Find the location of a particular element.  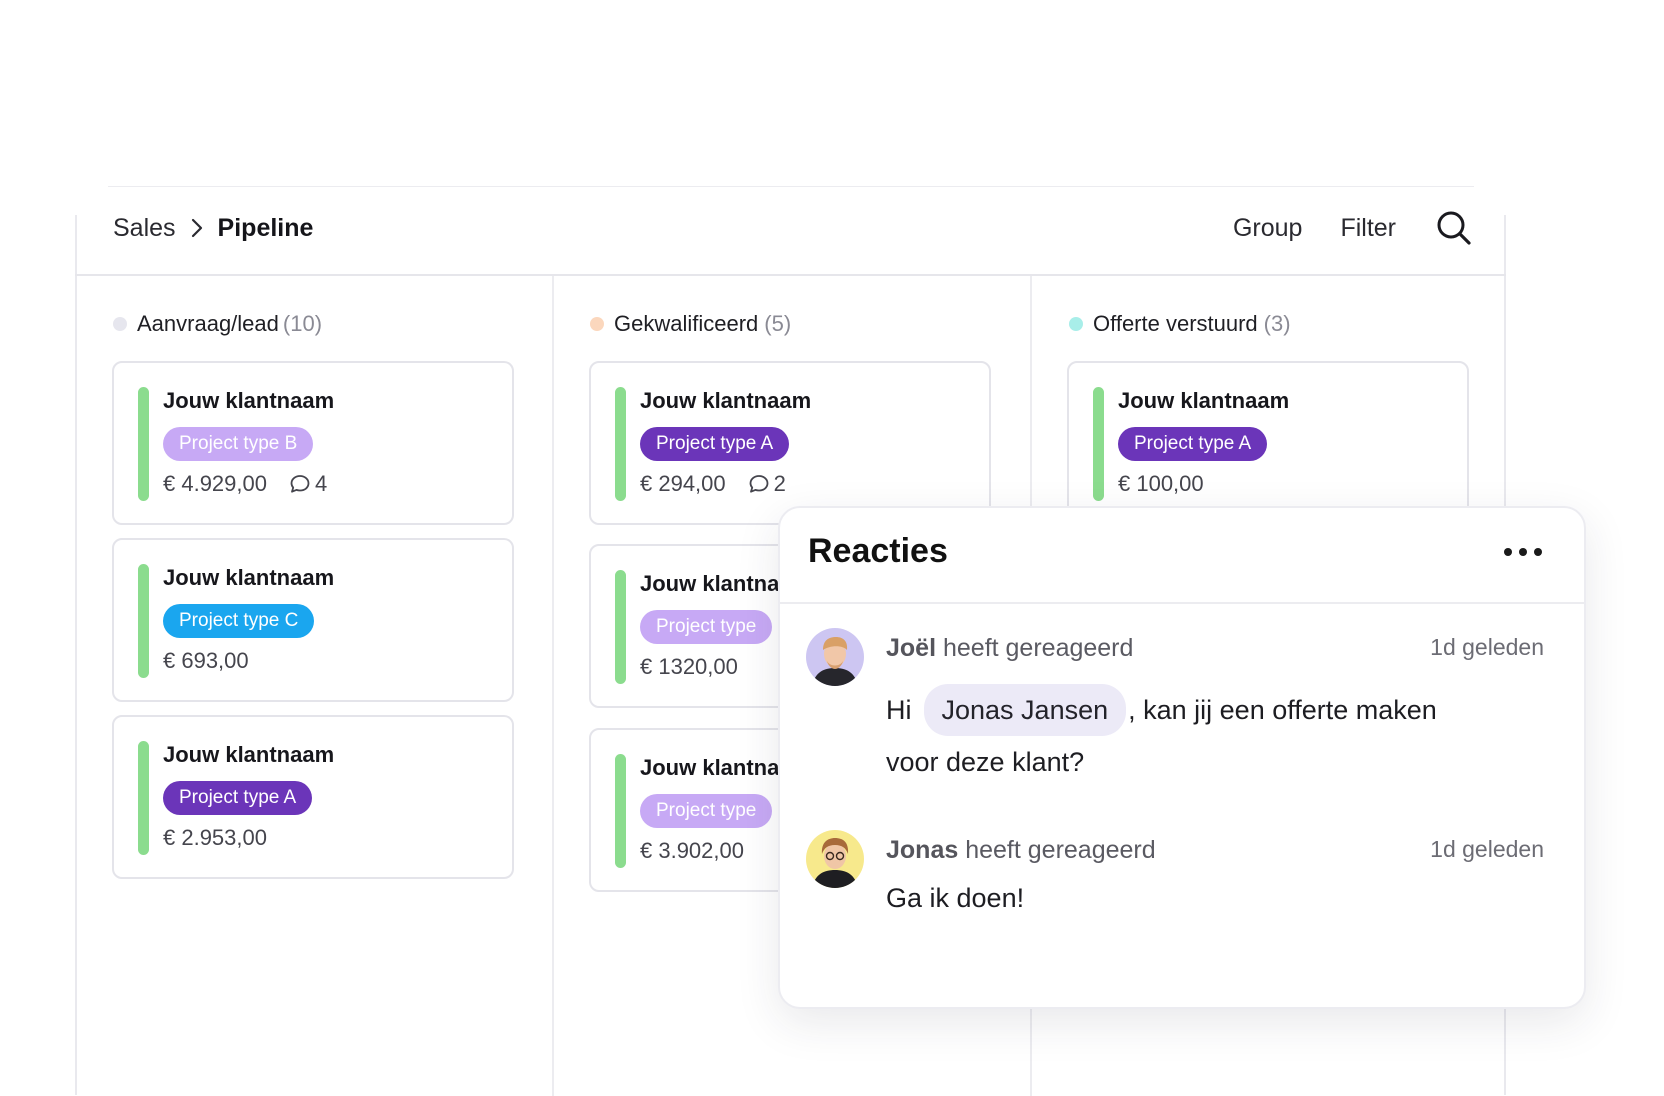

search-icon is located at coordinates (1454, 228).